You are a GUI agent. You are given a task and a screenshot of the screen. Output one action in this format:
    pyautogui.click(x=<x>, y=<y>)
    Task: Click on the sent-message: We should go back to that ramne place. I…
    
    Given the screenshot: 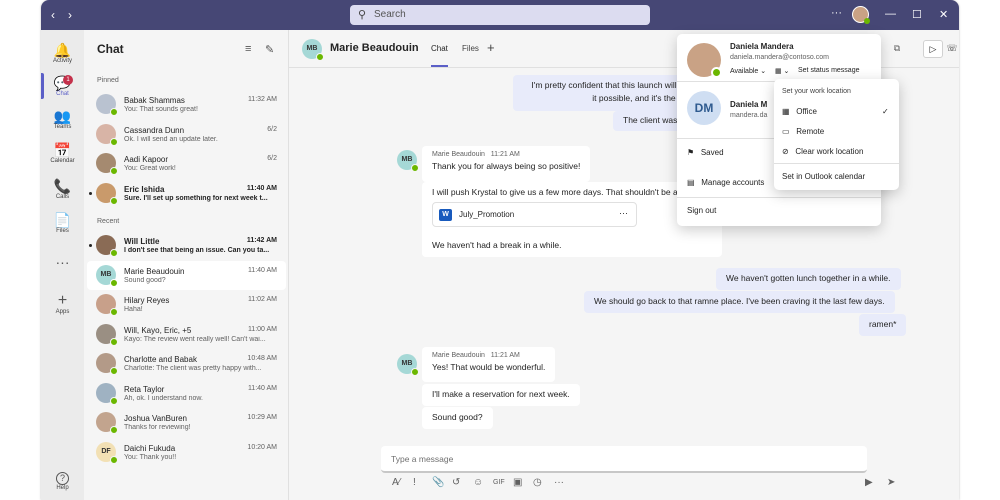 What is the action you would take?
    pyautogui.click(x=739, y=302)
    